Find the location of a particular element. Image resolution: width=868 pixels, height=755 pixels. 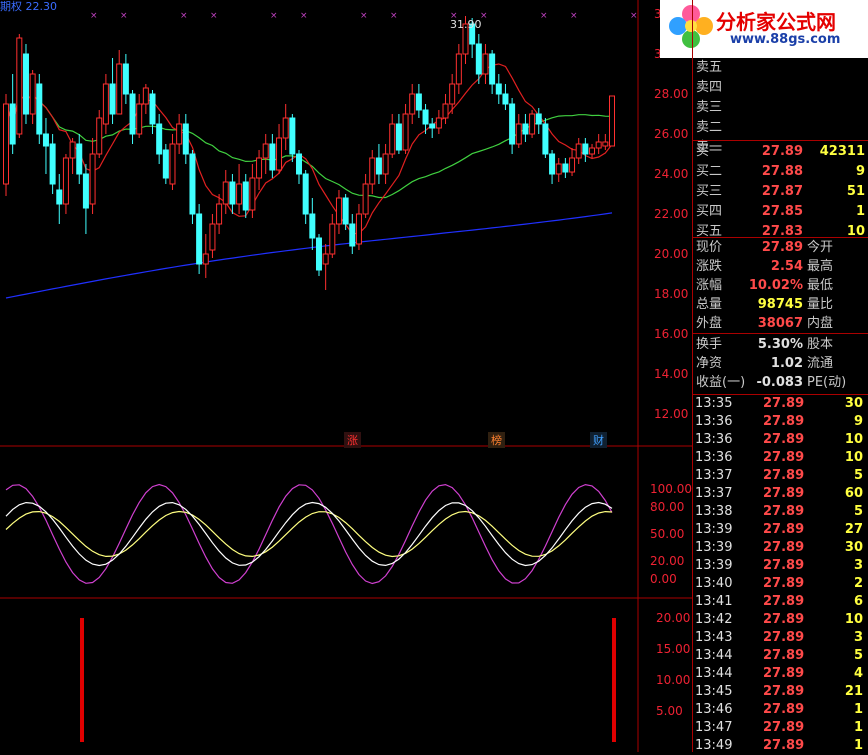

tick-volume: 2 is located at coordinates (858, 583).